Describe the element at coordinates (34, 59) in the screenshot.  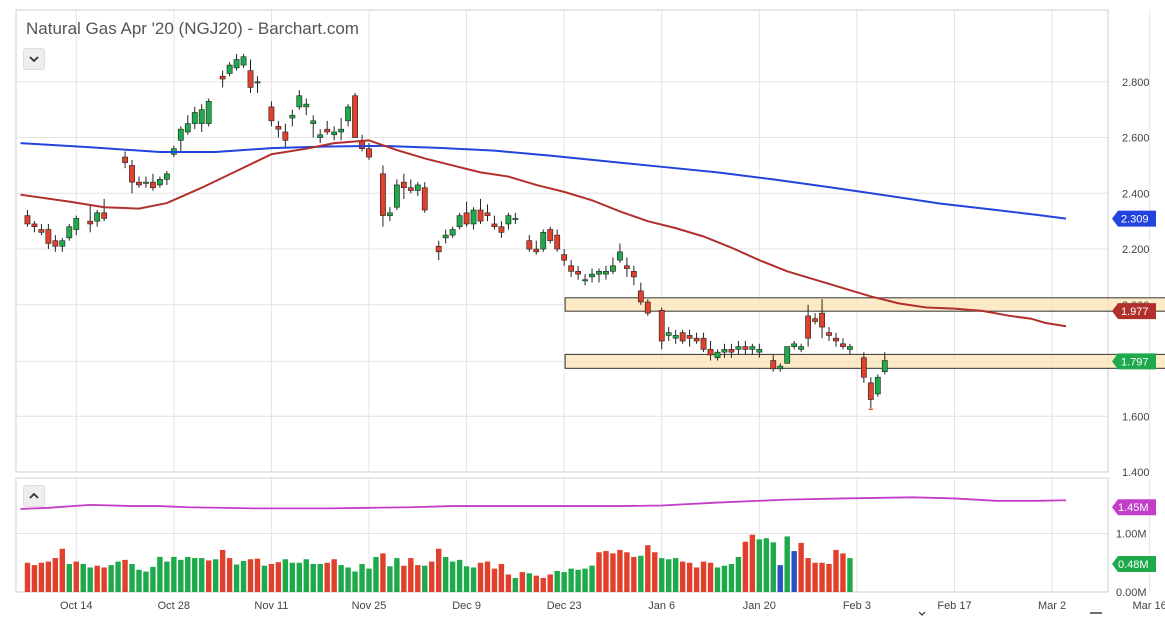
I see `collapse-button` at that location.